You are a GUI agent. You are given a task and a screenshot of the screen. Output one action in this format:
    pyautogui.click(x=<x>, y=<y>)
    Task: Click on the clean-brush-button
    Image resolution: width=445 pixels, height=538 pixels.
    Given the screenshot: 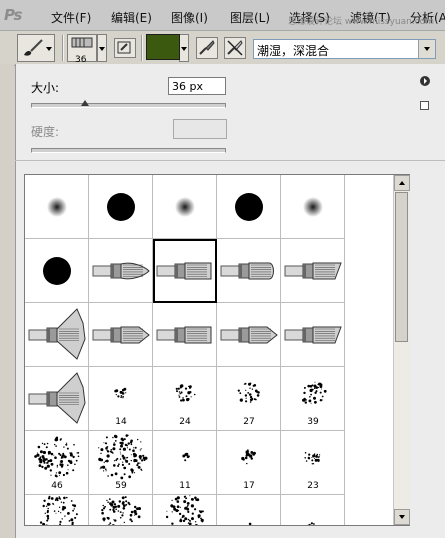 What is the action you would take?
    pyautogui.click(x=235, y=48)
    